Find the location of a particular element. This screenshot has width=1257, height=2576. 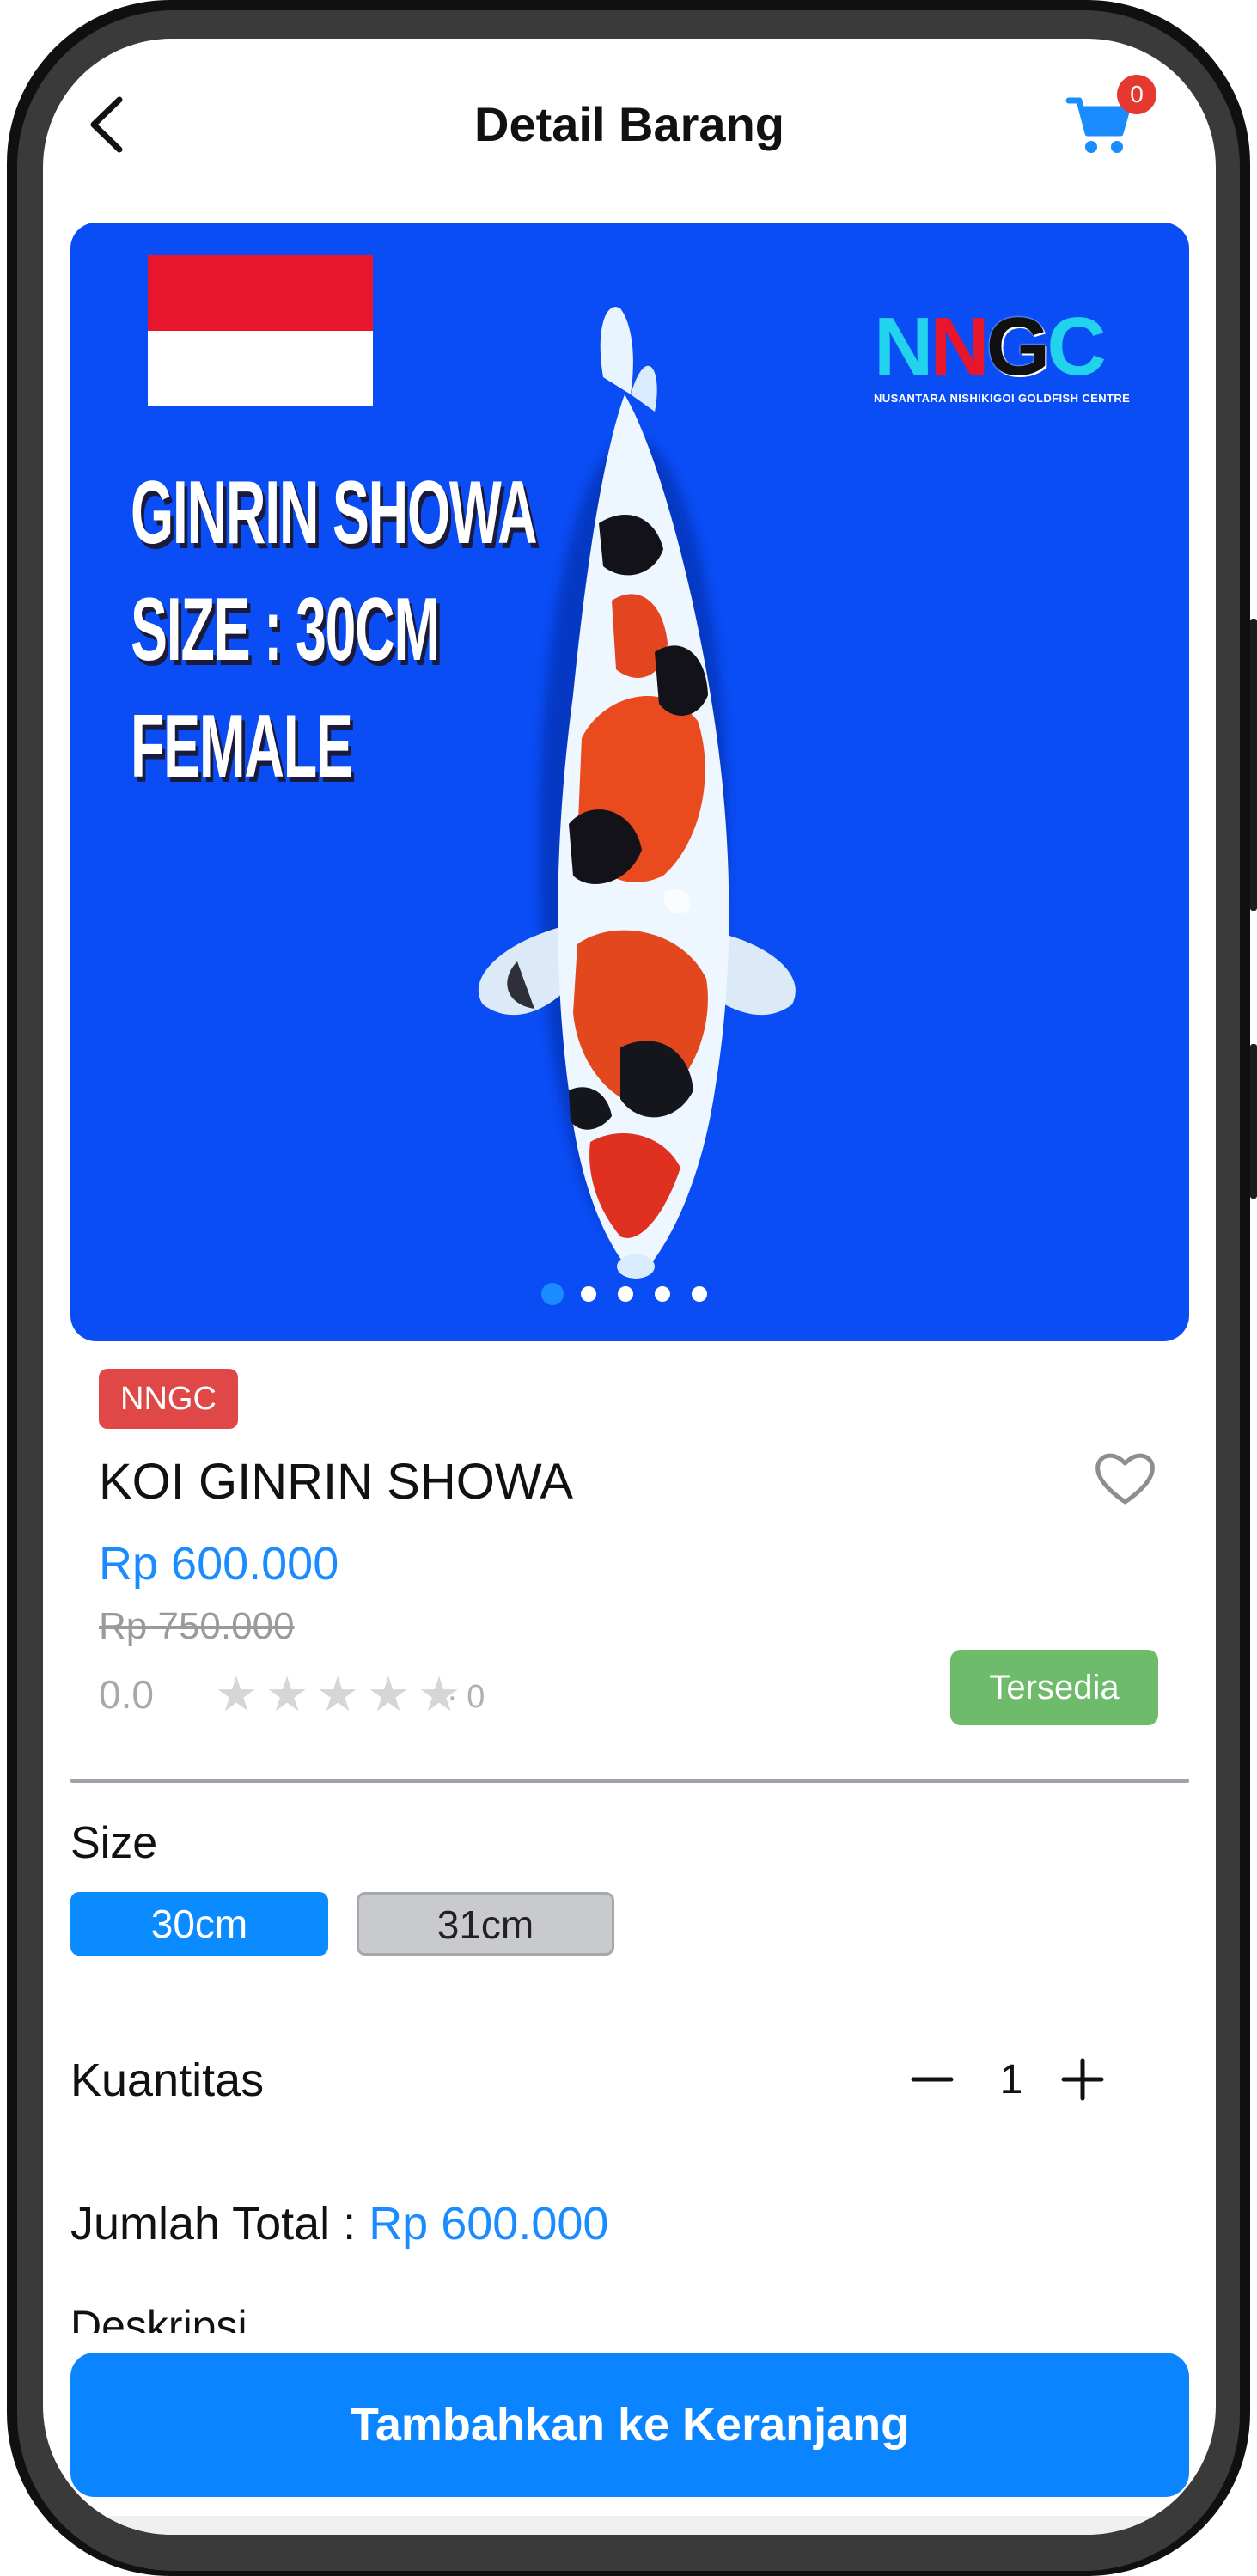

divider is located at coordinates (629, 1781).